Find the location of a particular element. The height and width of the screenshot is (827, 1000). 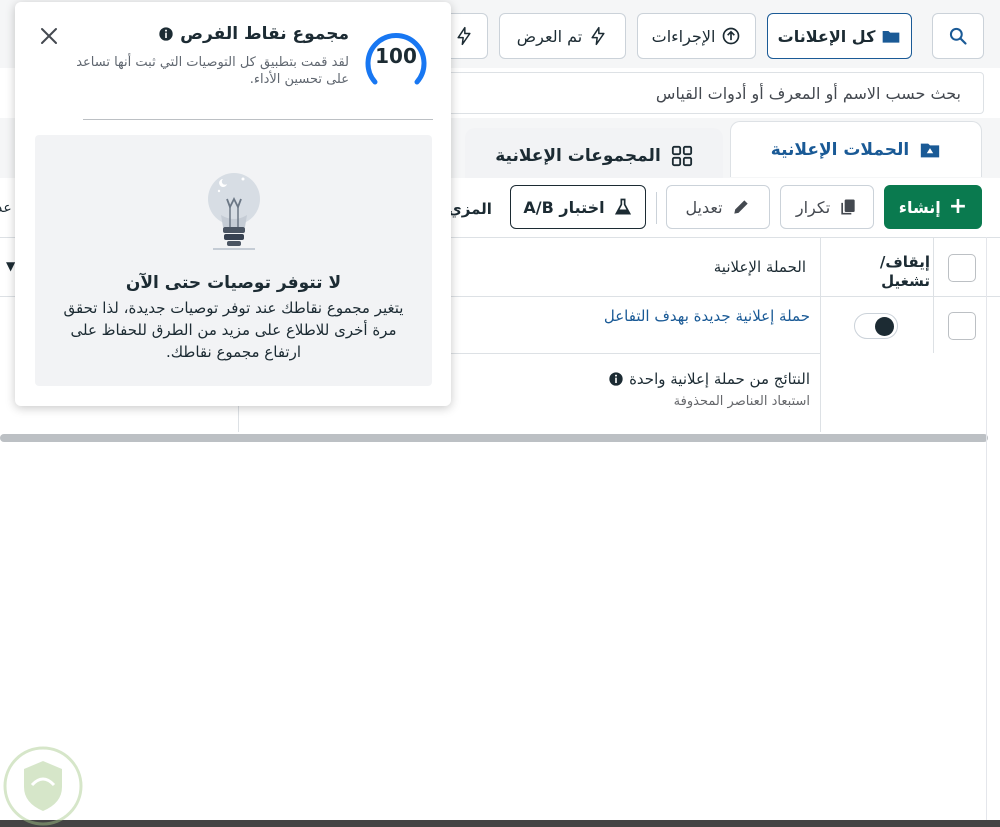

panel-edge is located at coordinates (986, 532).